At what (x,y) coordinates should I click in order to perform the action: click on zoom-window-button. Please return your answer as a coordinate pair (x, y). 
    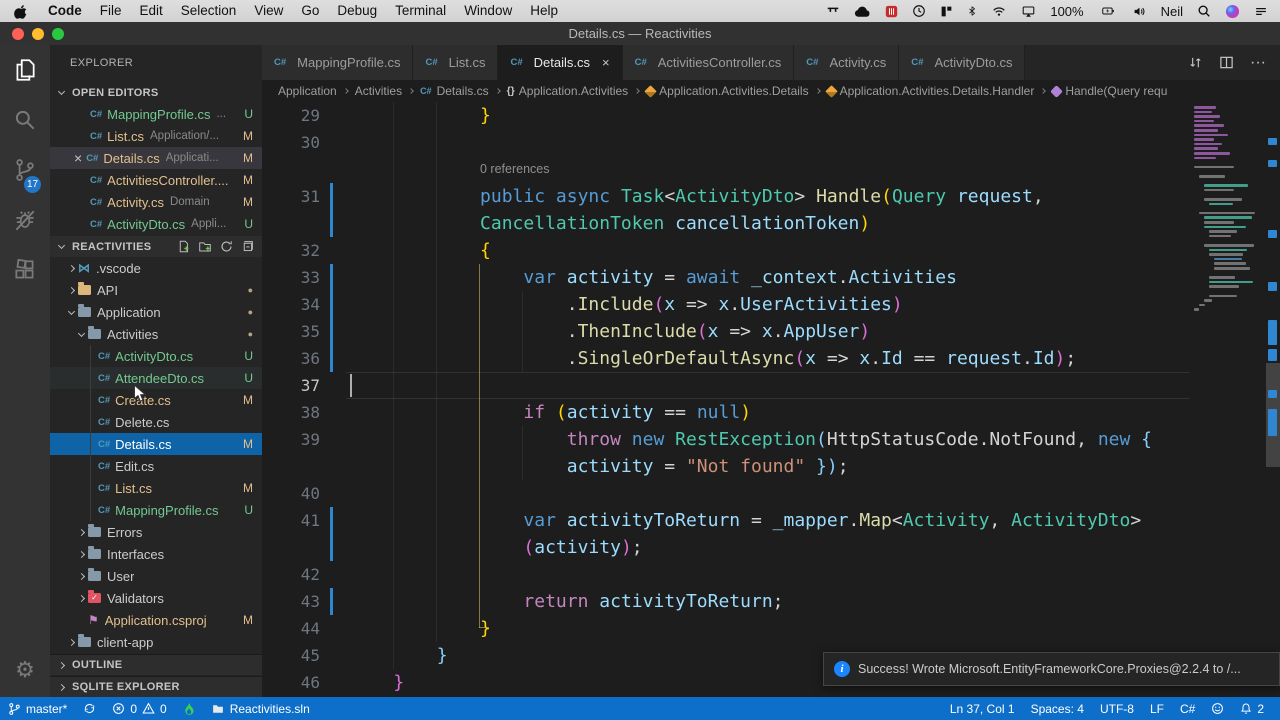
    Looking at the image, I should click on (58, 34).